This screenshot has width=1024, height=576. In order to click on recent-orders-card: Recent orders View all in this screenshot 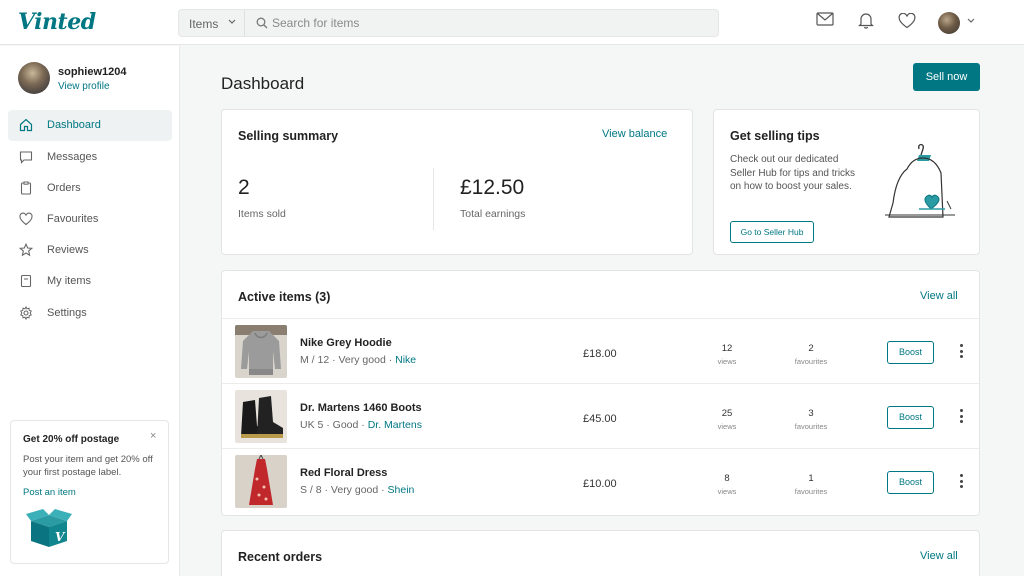, I will do `click(600, 553)`.